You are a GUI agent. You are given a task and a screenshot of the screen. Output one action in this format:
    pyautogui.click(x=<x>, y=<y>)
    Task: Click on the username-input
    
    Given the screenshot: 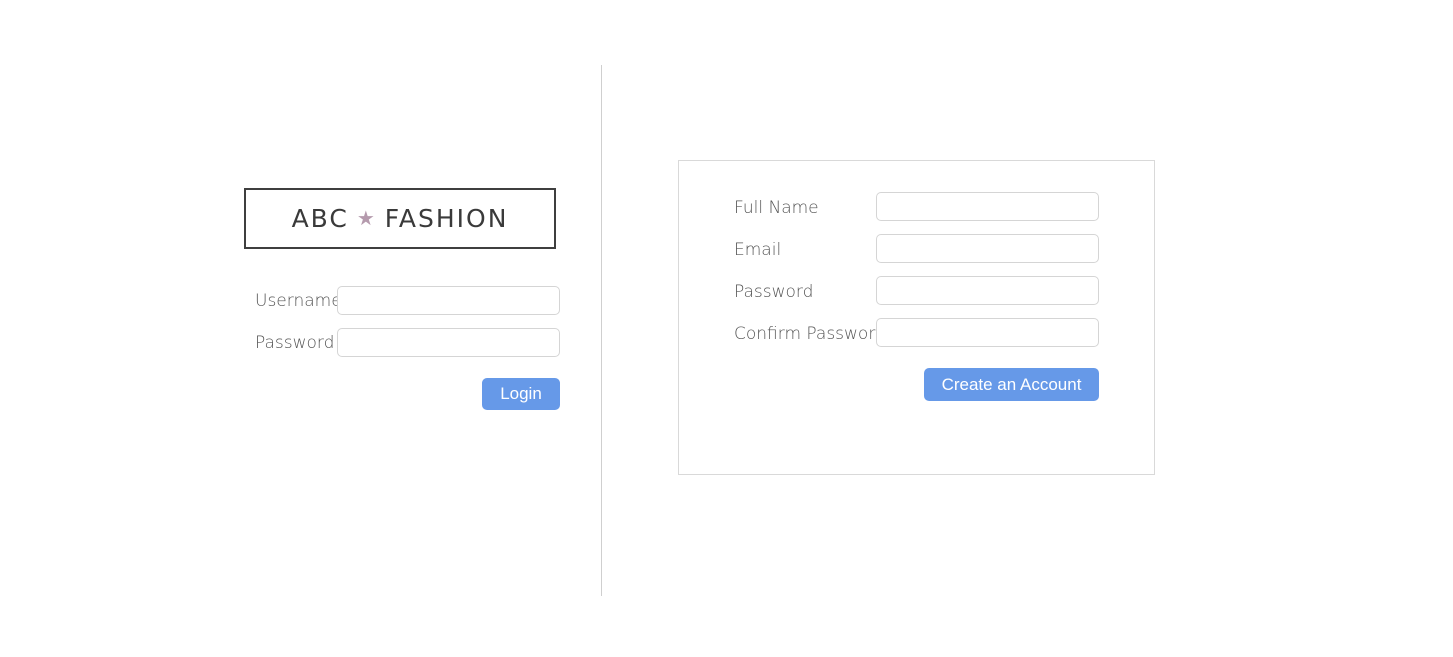 What is the action you would take?
    pyautogui.click(x=448, y=300)
    